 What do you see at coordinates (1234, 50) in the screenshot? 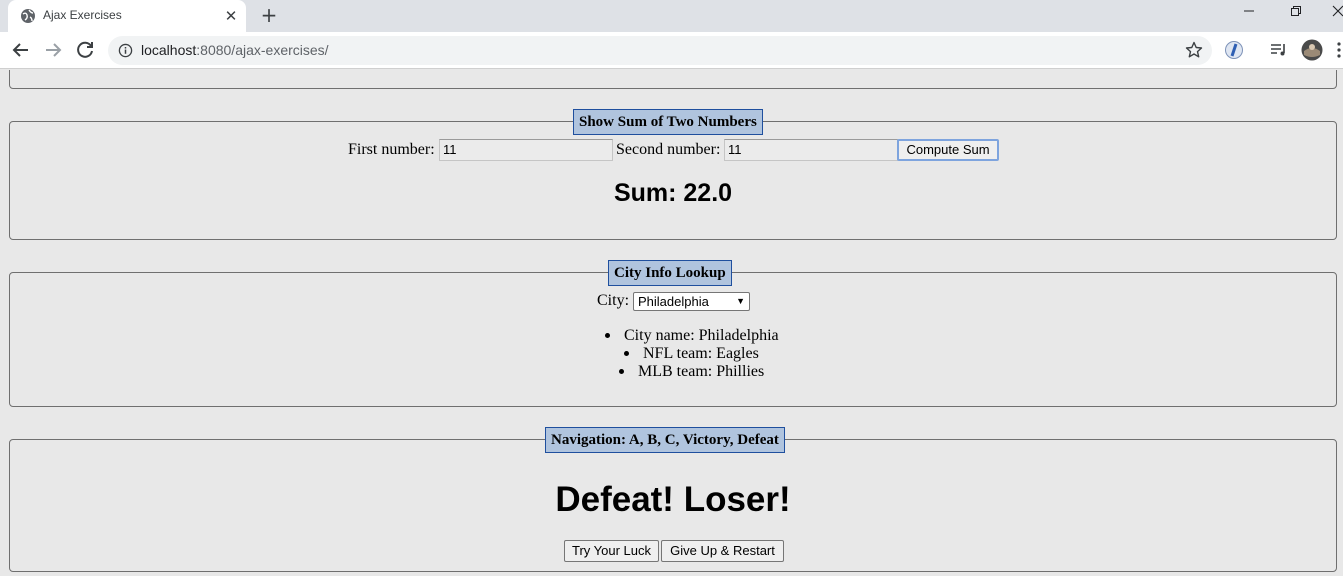
I see `extension-icon` at bounding box center [1234, 50].